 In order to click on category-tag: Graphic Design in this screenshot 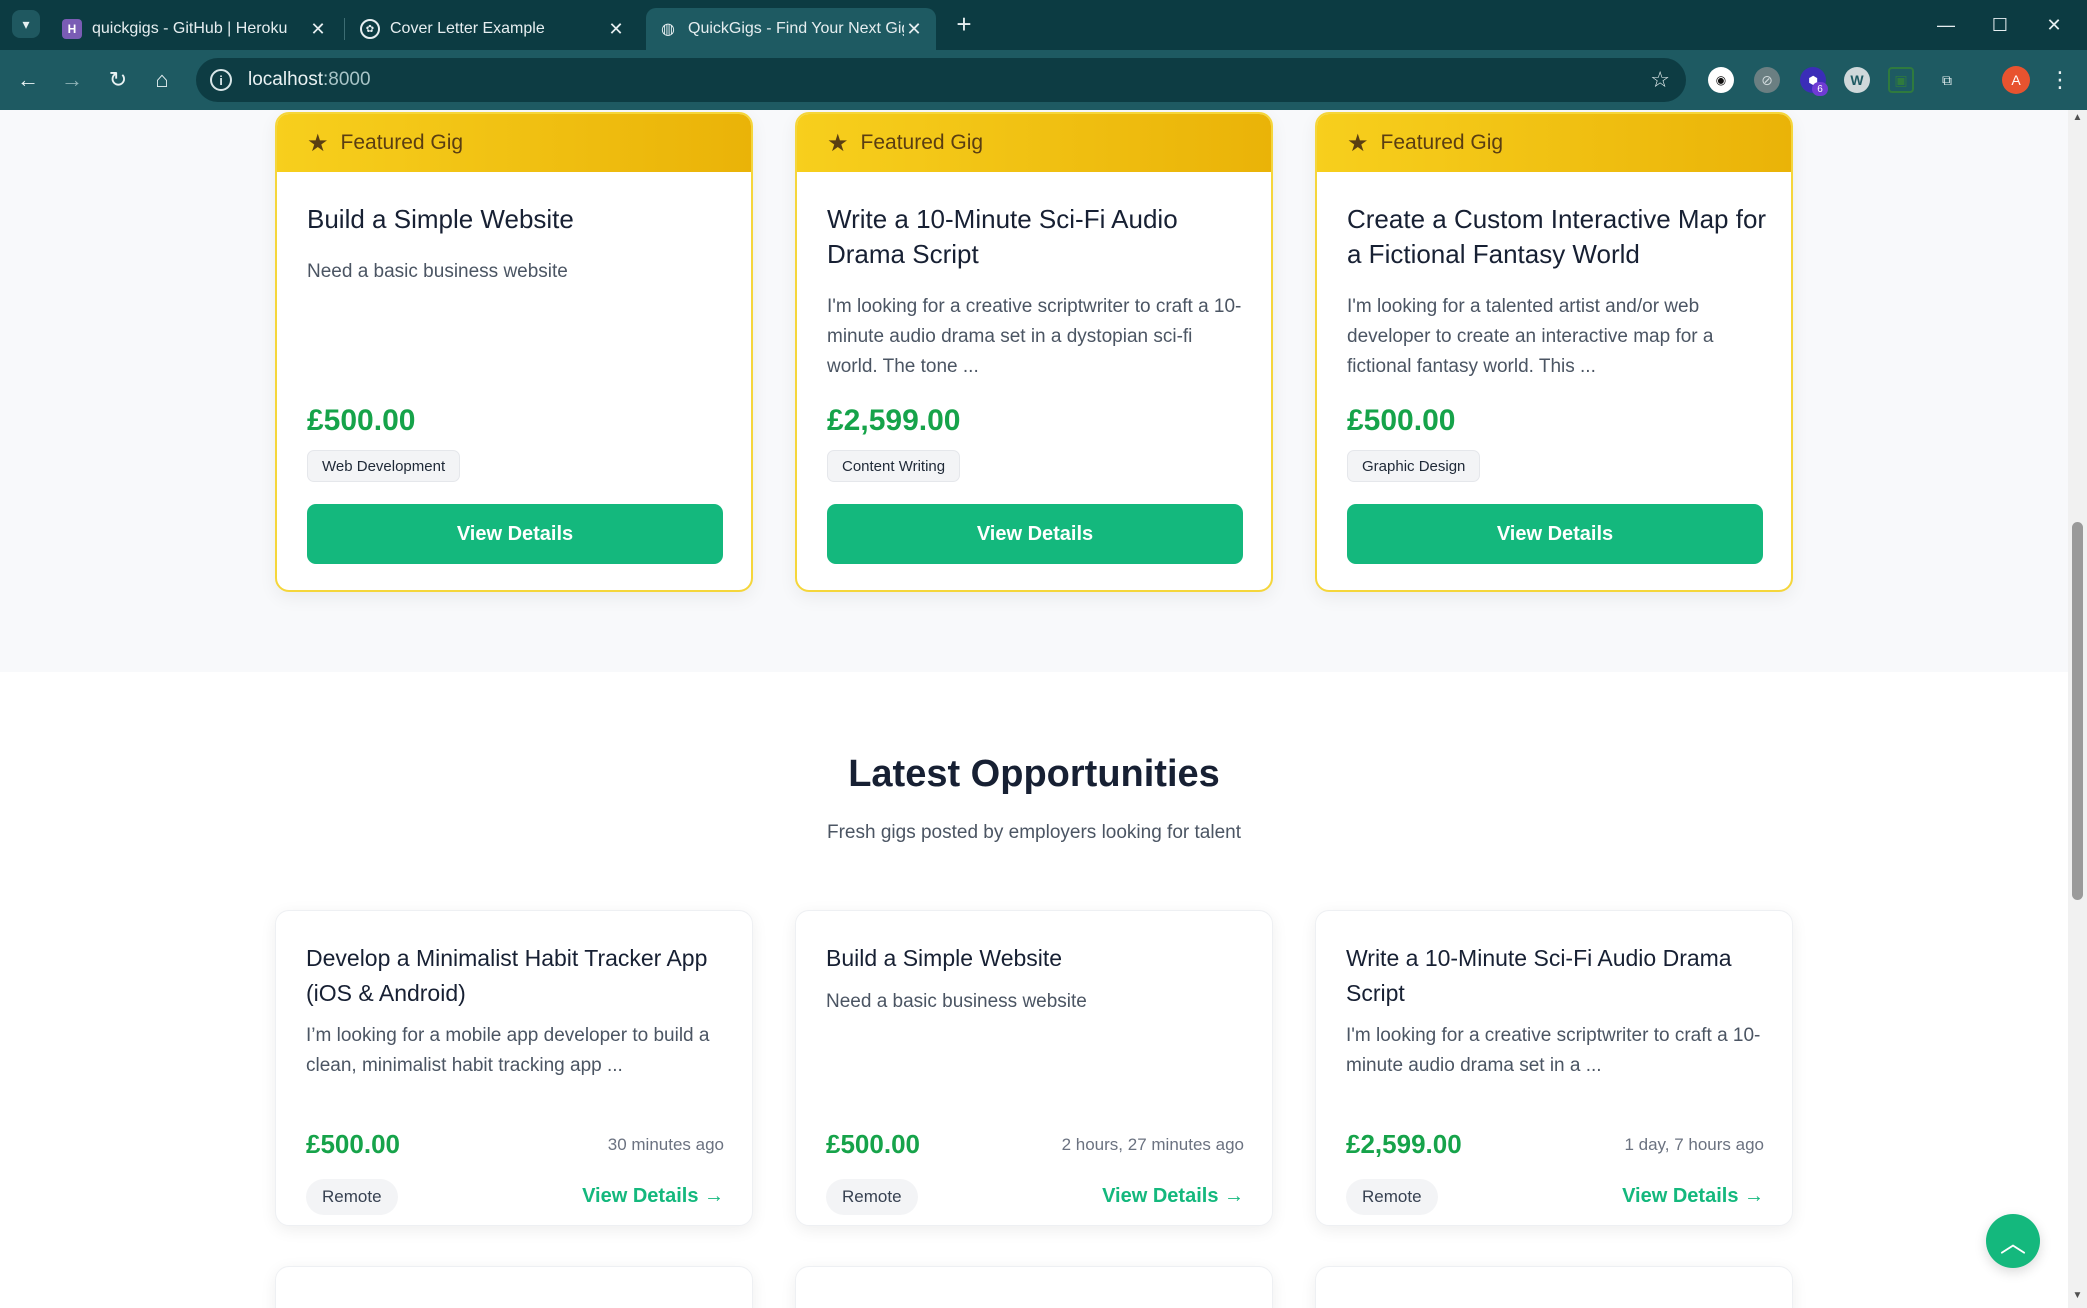, I will do `click(1414, 466)`.